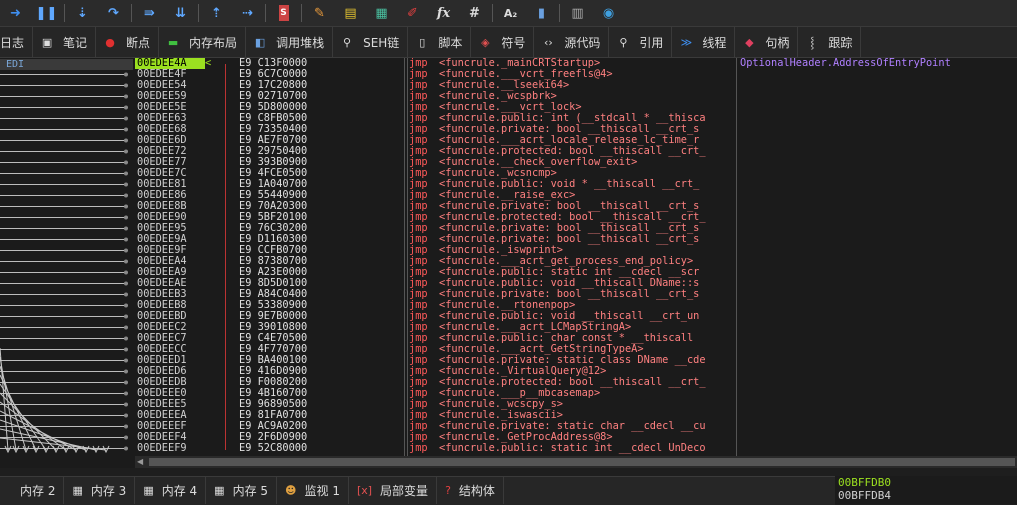 The image size is (1017, 505). I want to click on step-into-icon: ⇣, so click(82, 13).